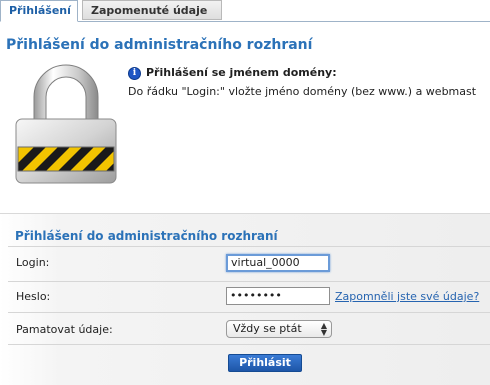 The image size is (490, 385). Describe the element at coordinates (39, 11) in the screenshot. I see `tab-login: Přihlášení` at that location.